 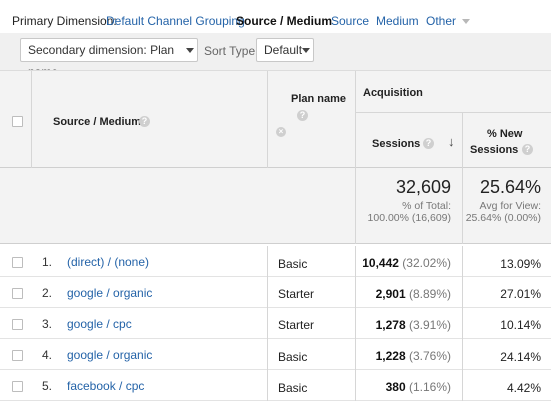 What do you see at coordinates (451, 141) in the screenshot?
I see `sort-descending-icon: ↓` at bounding box center [451, 141].